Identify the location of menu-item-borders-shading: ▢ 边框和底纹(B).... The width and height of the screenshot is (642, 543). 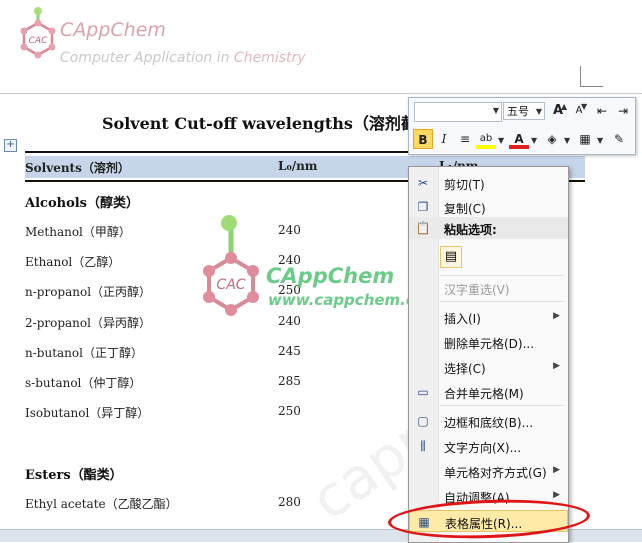
(488, 421).